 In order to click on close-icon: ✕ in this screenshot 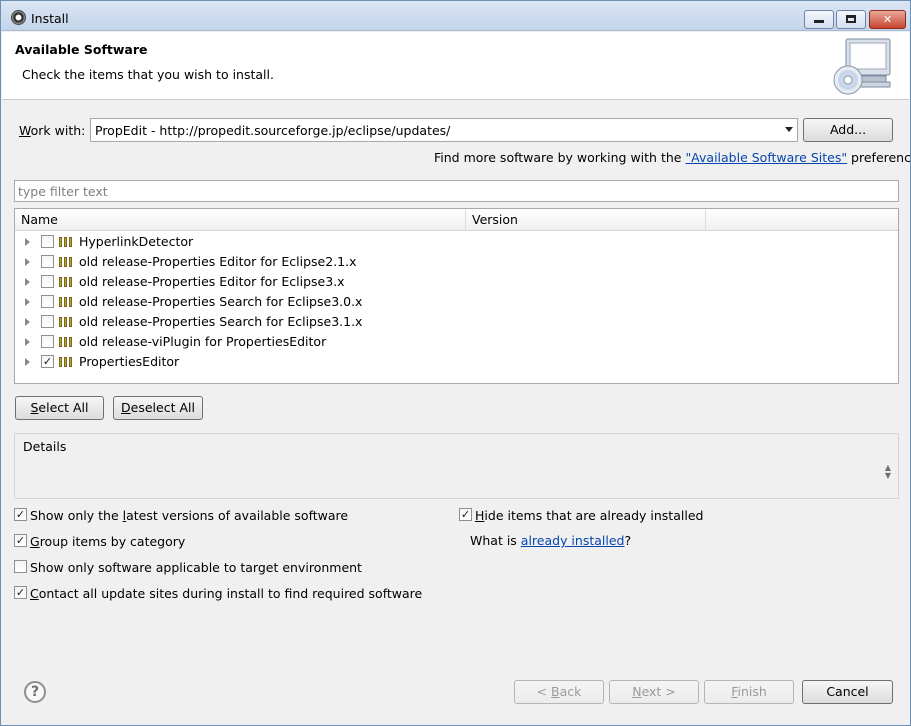, I will do `click(887, 19)`.